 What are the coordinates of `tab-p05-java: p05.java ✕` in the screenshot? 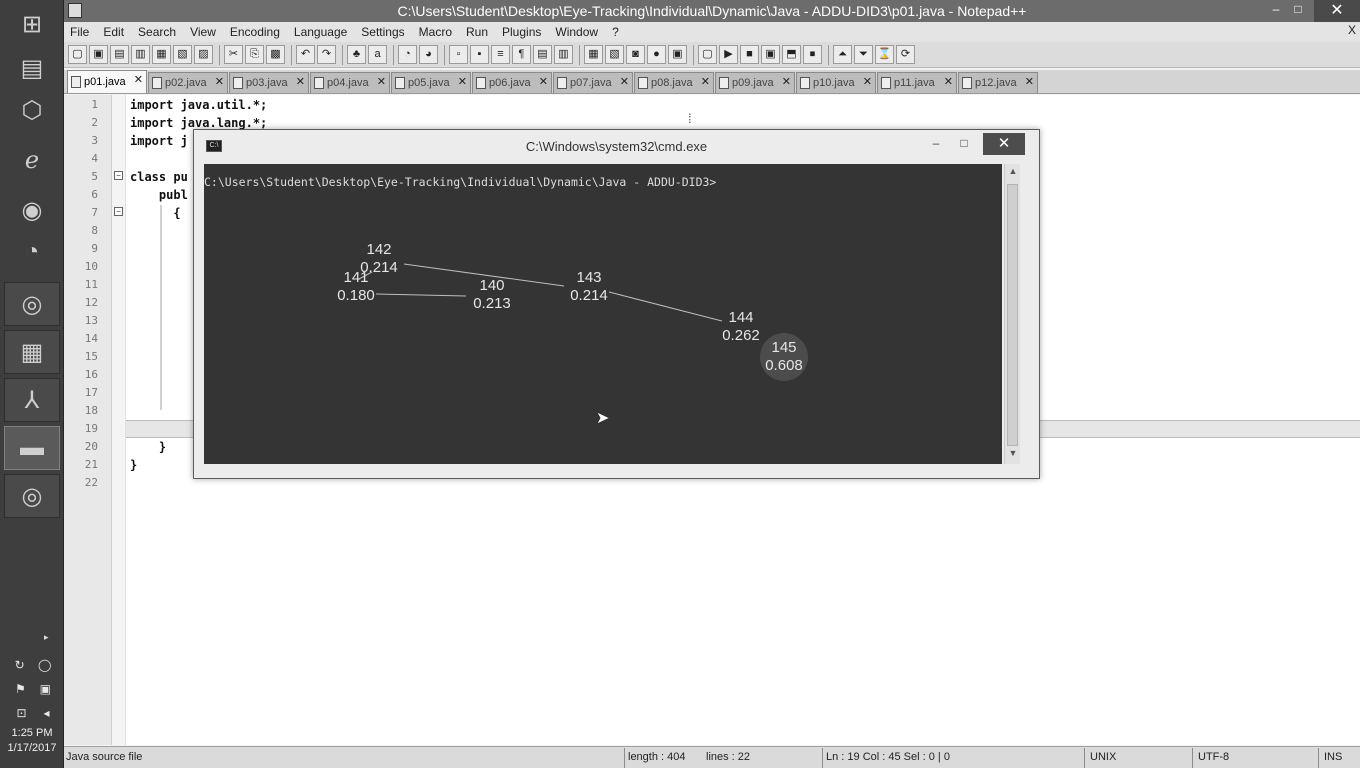 It's located at (431, 82).